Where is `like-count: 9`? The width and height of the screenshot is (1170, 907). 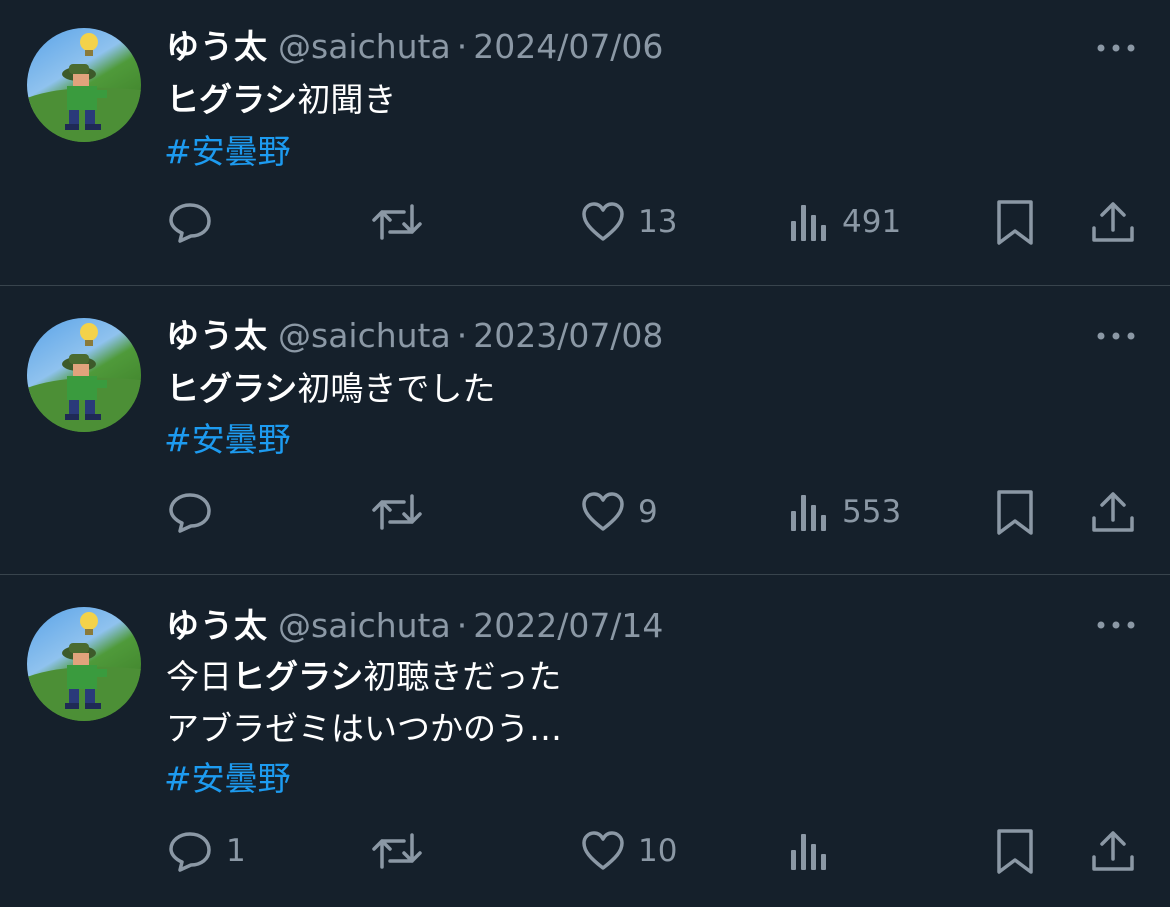
like-count: 9 is located at coordinates (648, 512).